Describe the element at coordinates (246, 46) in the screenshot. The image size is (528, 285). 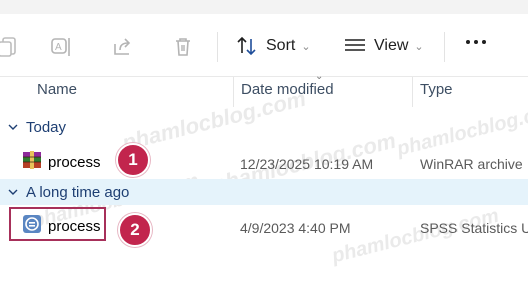
I see `sort-icon` at that location.